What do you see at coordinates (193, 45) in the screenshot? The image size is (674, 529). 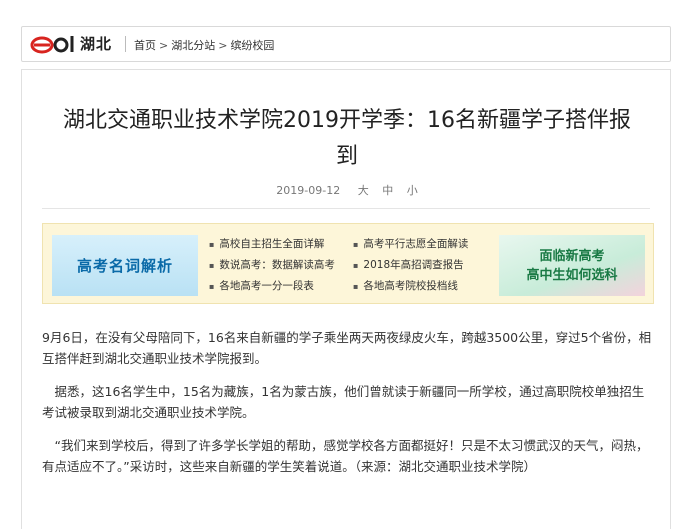 I see `breadcrumb-hubei: 湖北分站` at bounding box center [193, 45].